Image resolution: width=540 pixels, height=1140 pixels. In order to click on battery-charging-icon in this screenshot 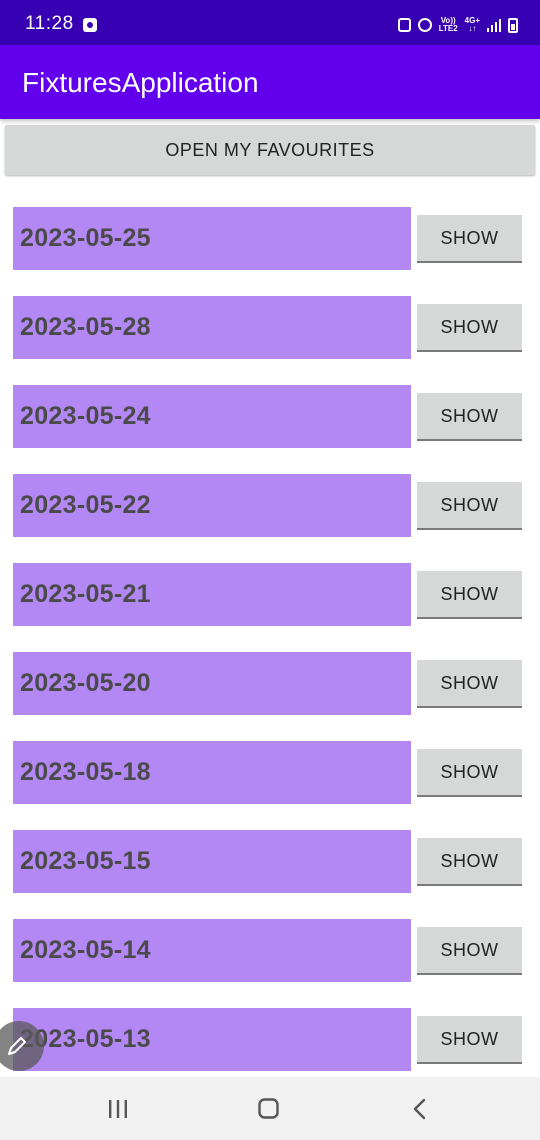, I will do `click(513, 25)`.